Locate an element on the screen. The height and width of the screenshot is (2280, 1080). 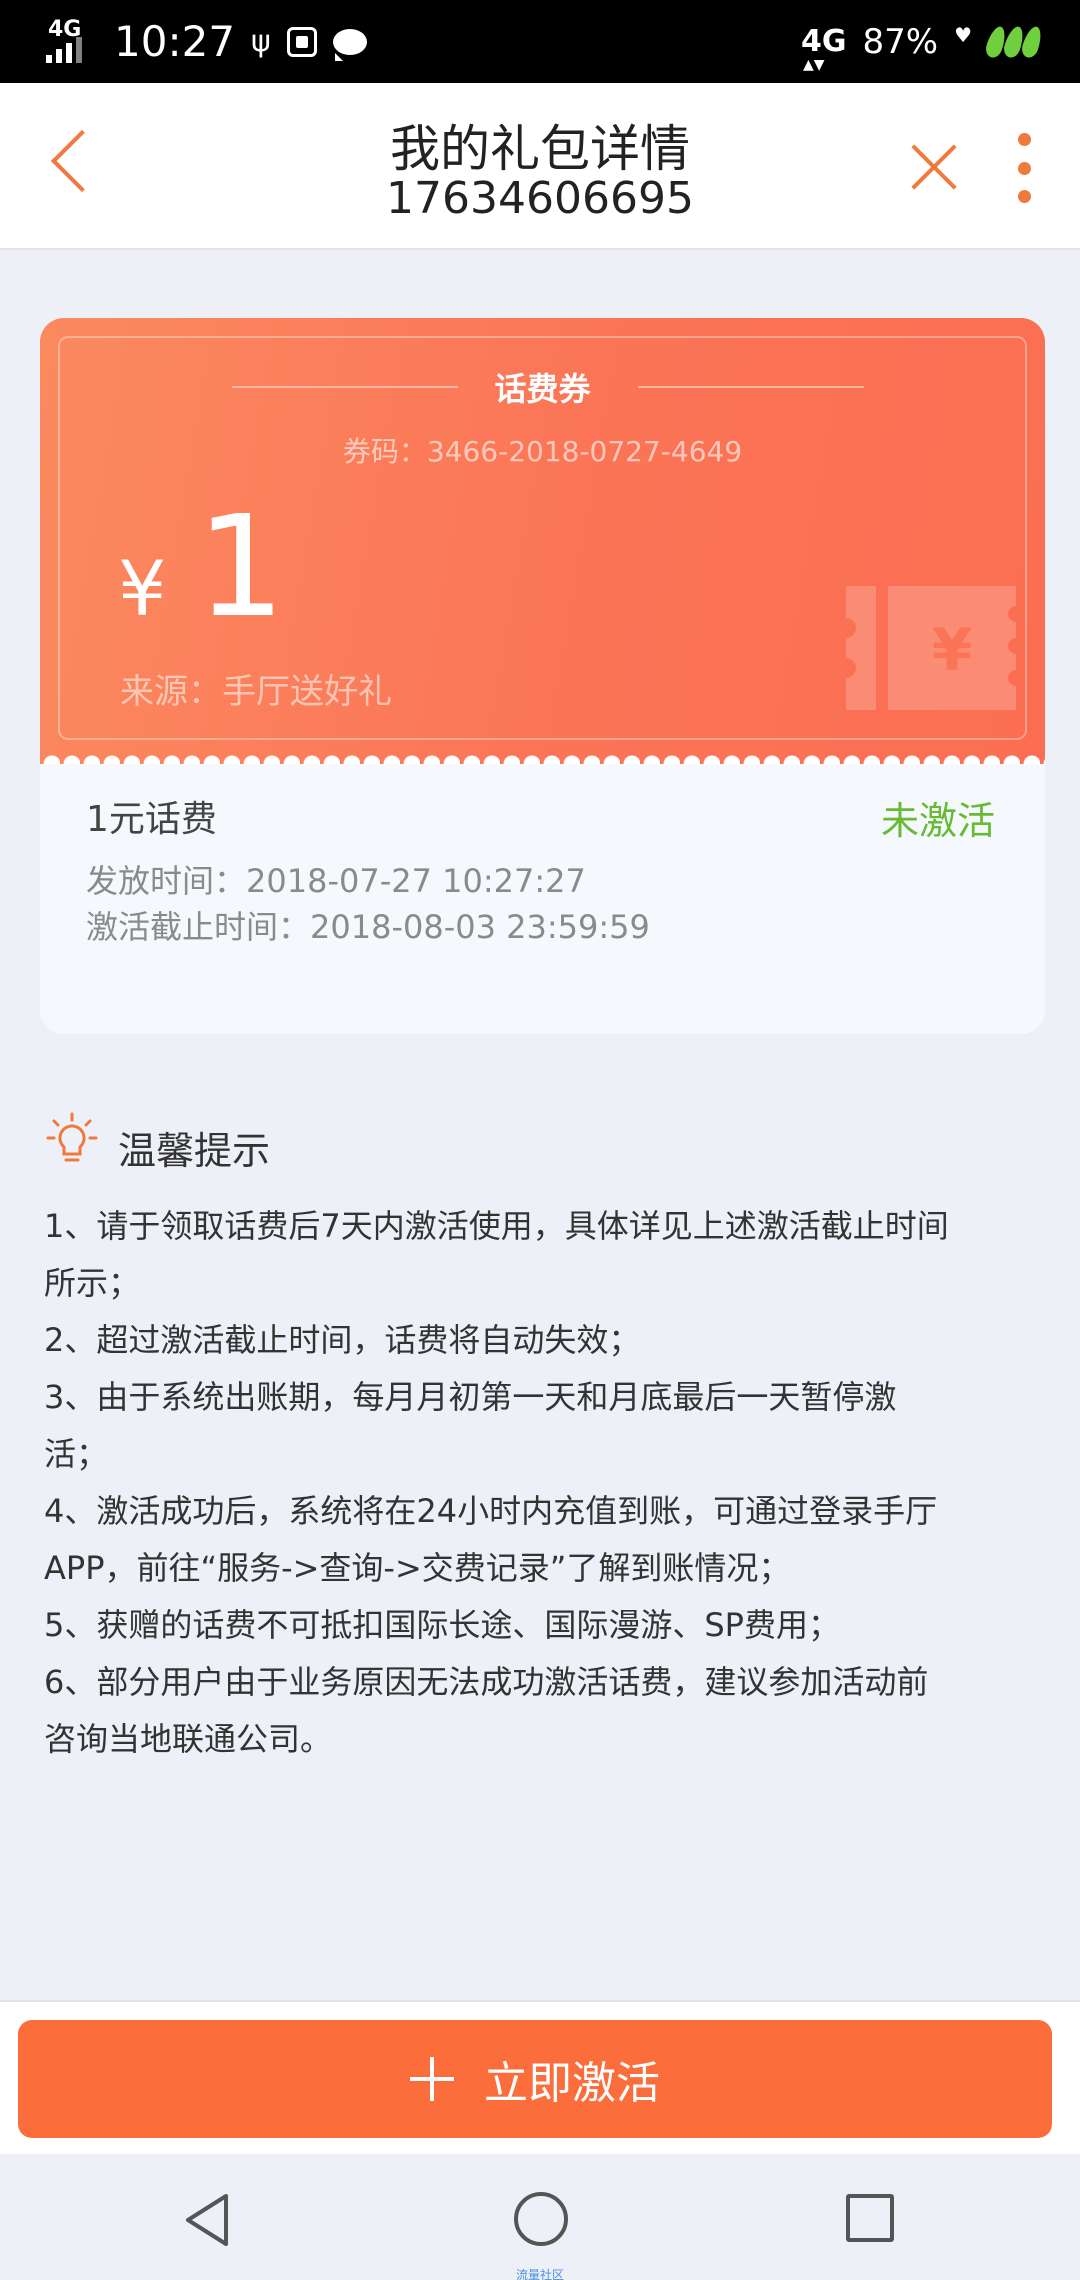
status-left: 4G 10:27 ψ is located at coordinates (205, 42).